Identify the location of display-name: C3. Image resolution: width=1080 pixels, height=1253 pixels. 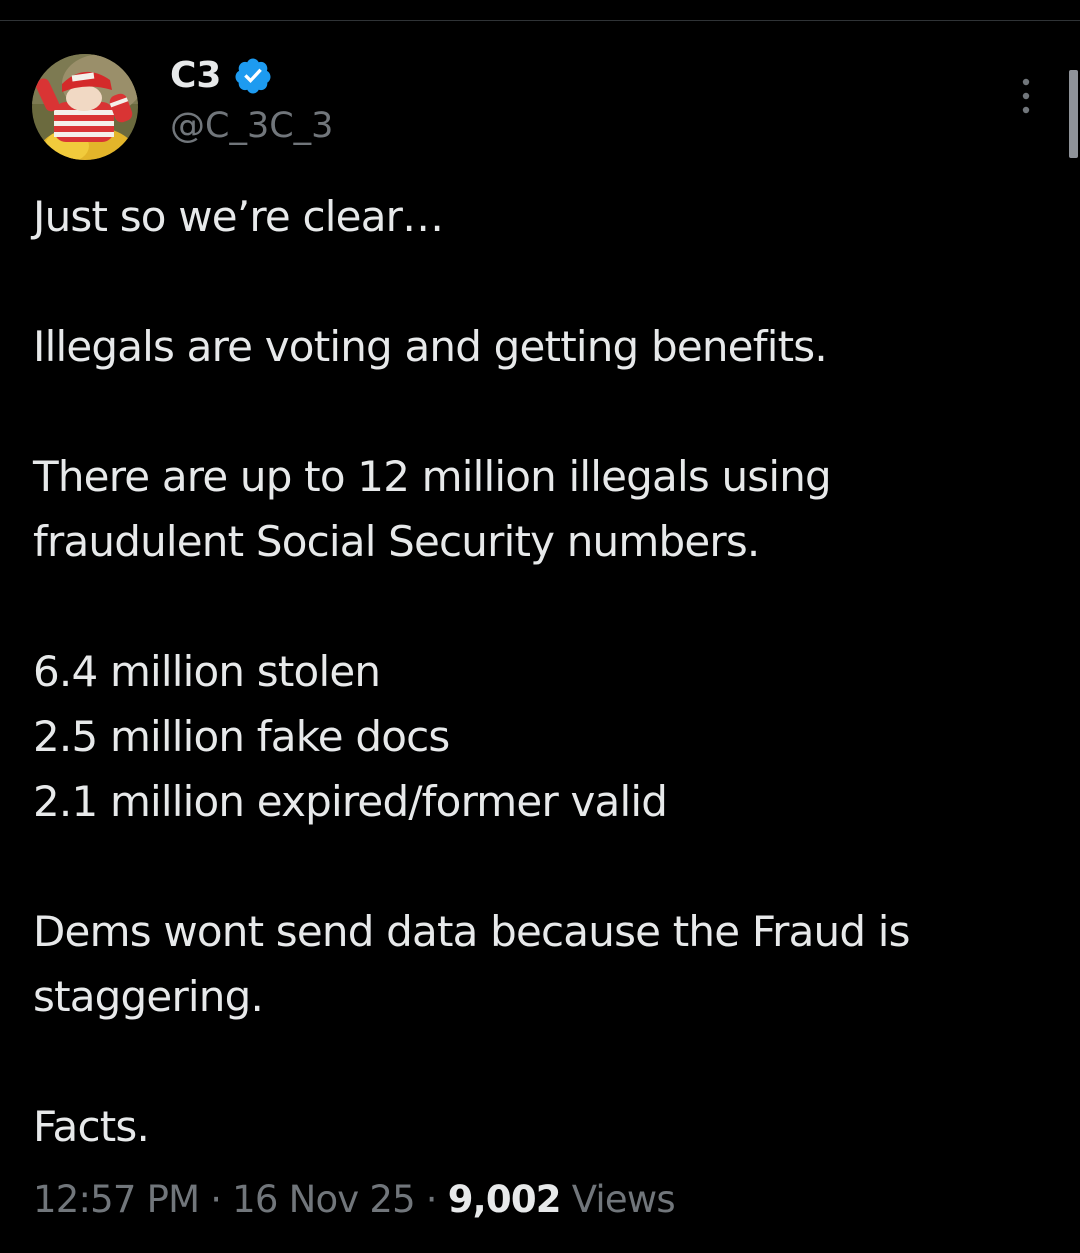
(195, 76).